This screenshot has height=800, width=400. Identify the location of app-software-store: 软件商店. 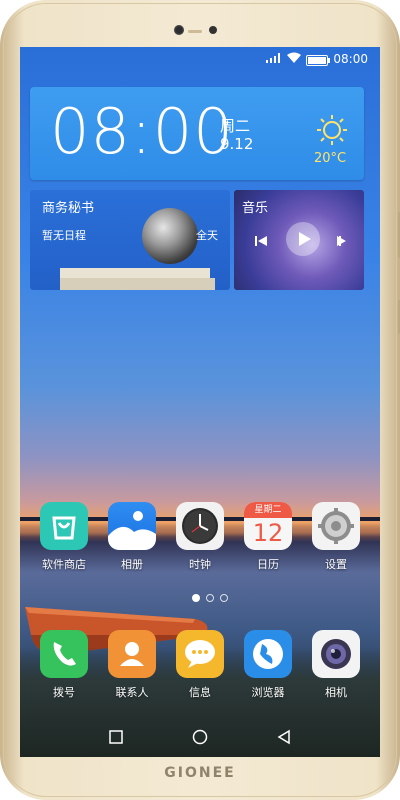
(64, 537).